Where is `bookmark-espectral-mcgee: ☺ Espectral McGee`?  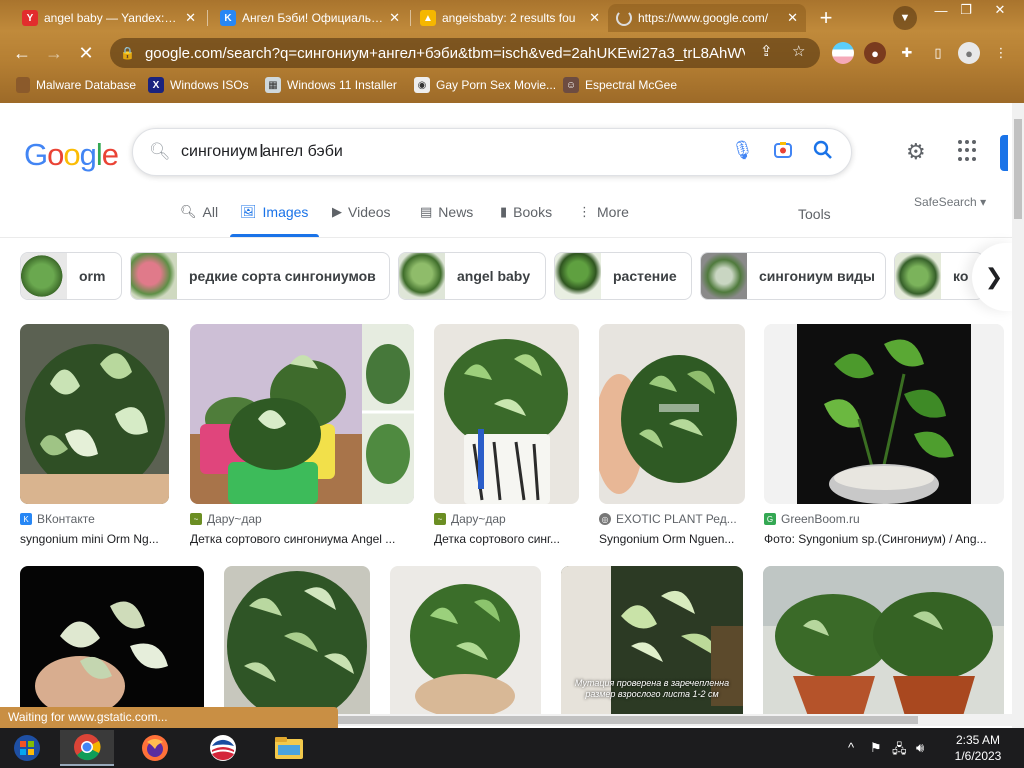
bookmark-espectral-mcgee: ☺ Espectral McGee is located at coordinates (620, 85).